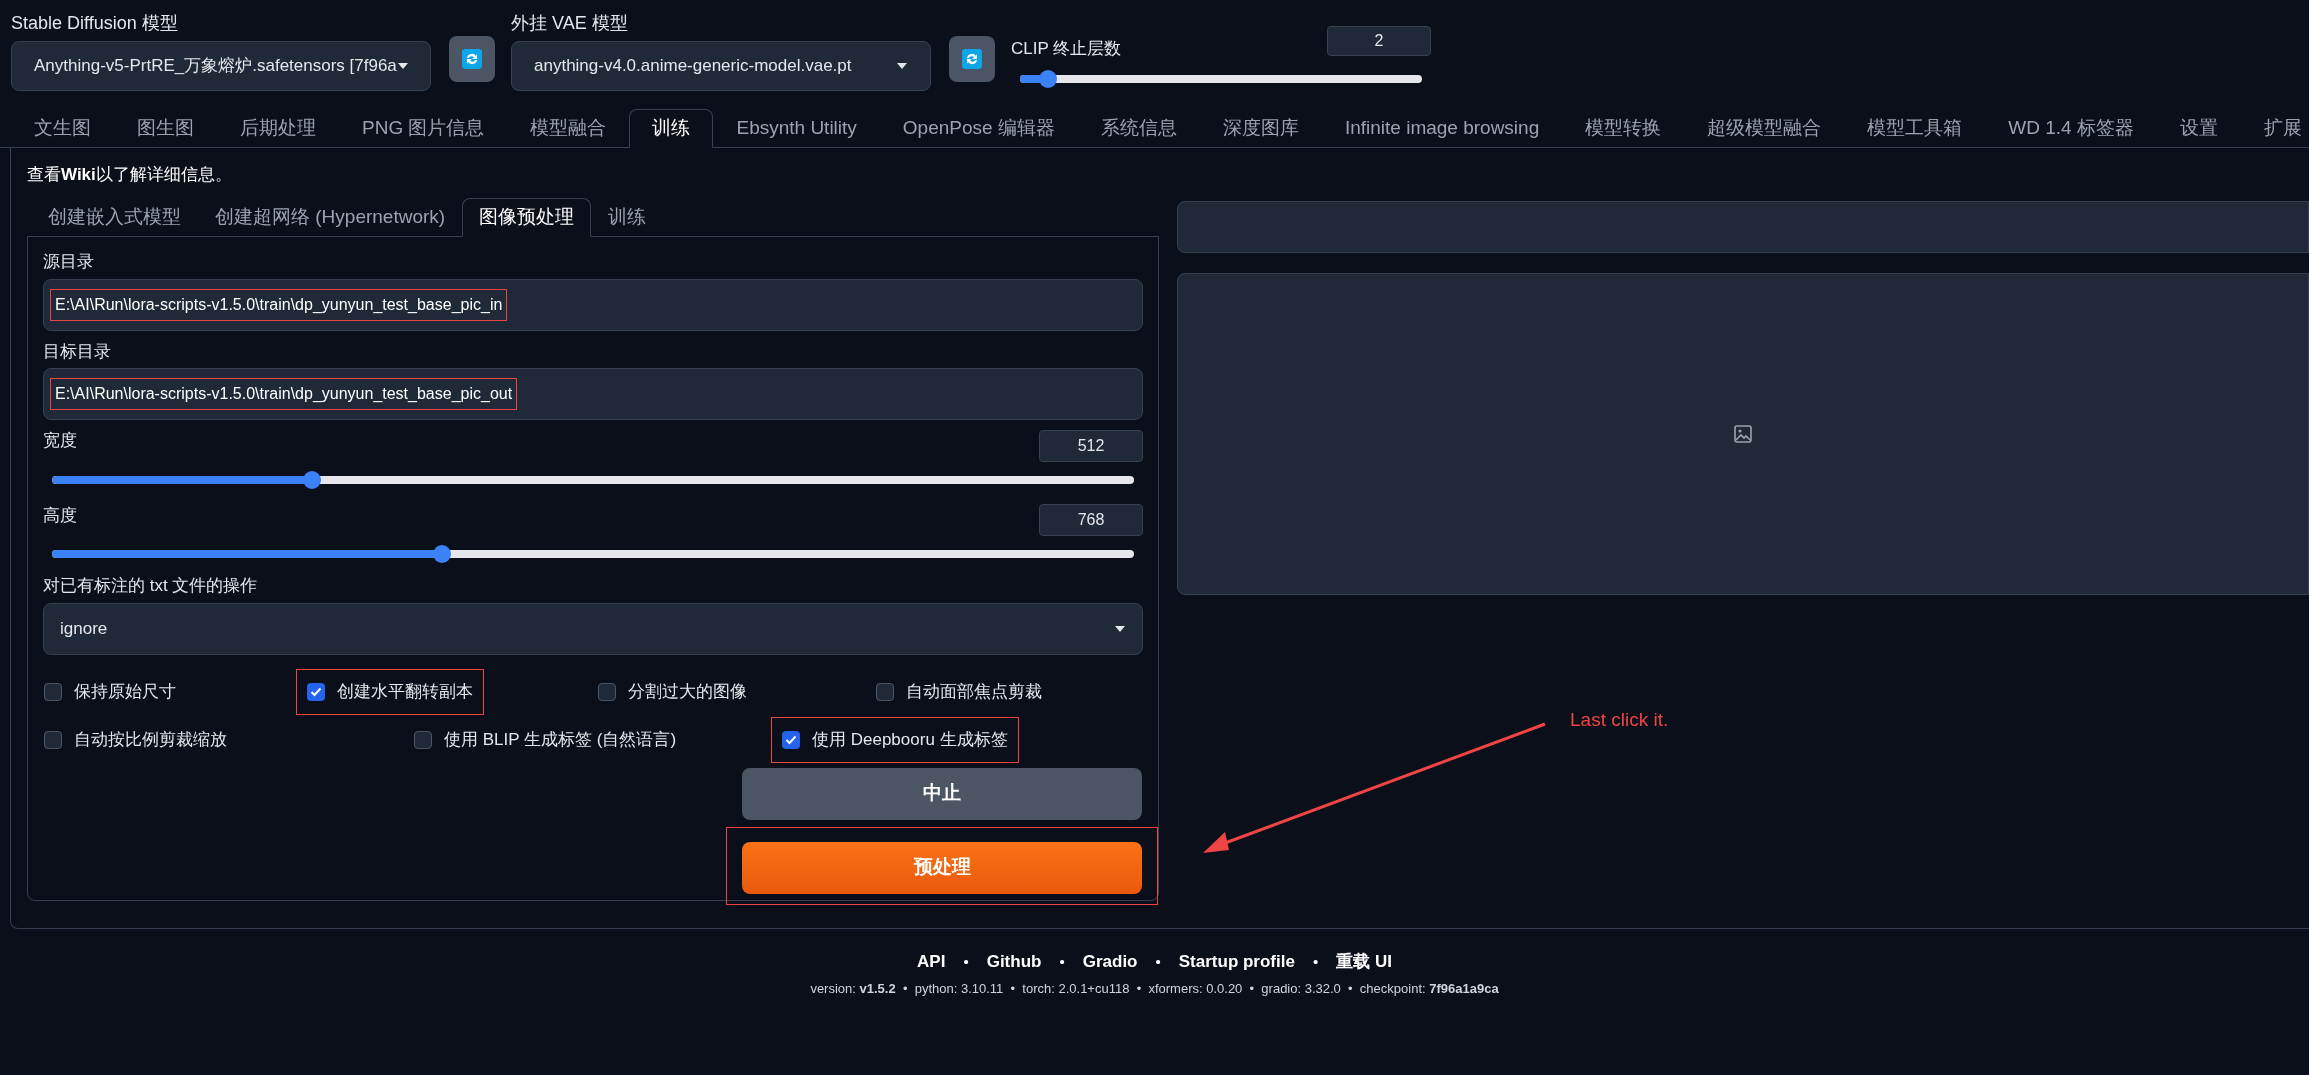  Describe the element at coordinates (1743, 434) in the screenshot. I see `image-icon` at that location.